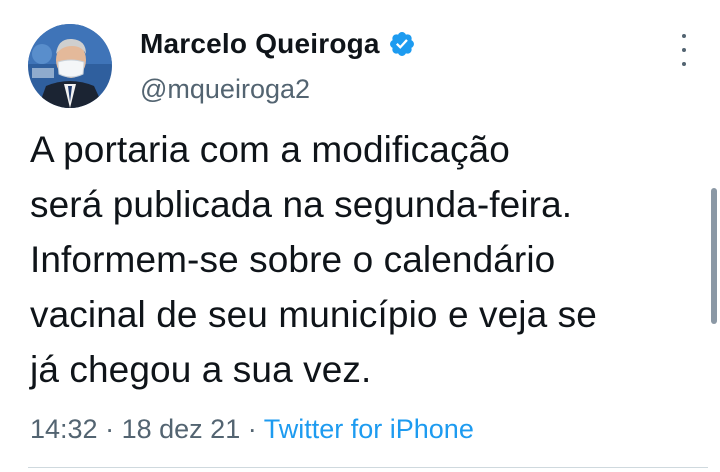 The height and width of the screenshot is (472, 720). What do you see at coordinates (225, 89) in the screenshot?
I see `author-handle: @mqueiroga2` at bounding box center [225, 89].